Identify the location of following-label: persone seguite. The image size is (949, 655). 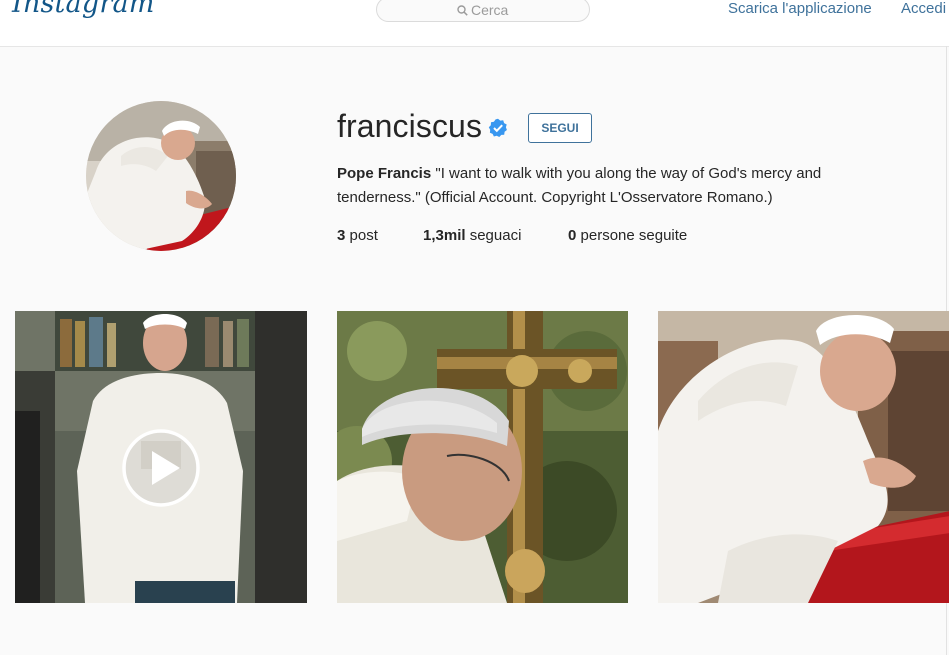
(632, 235).